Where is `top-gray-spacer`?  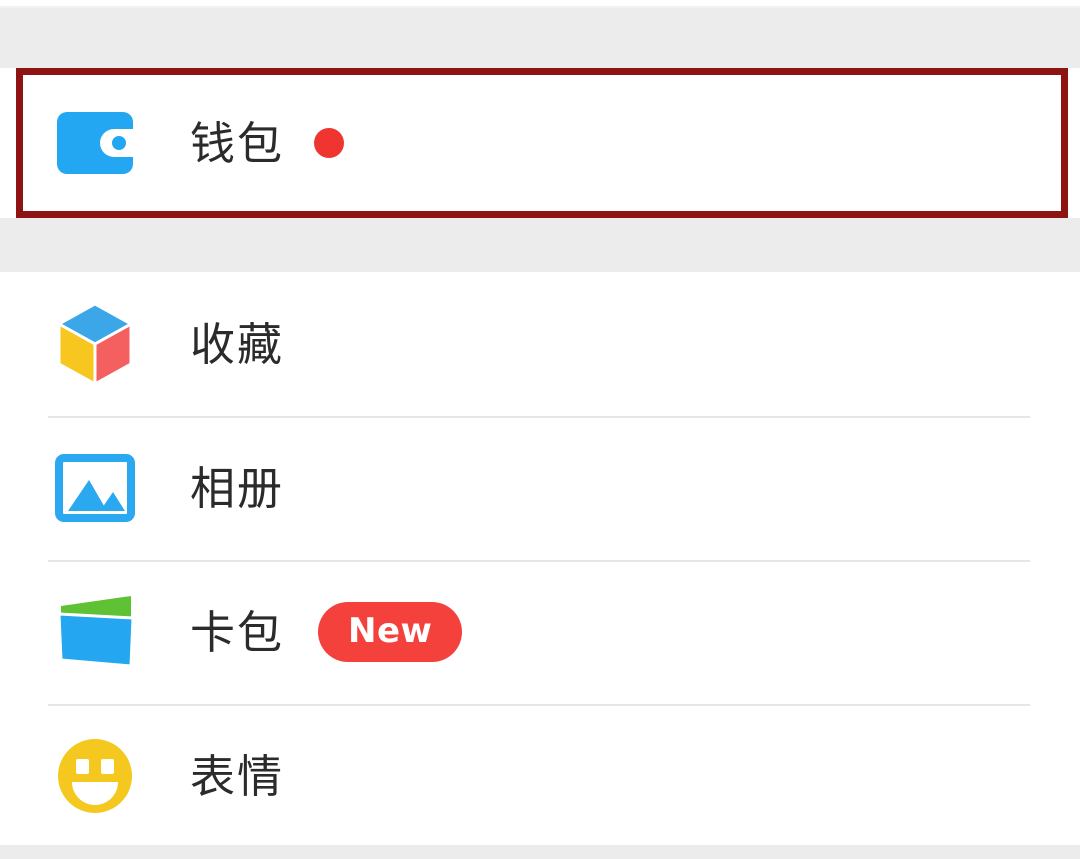 top-gray-spacer is located at coordinates (540, 38).